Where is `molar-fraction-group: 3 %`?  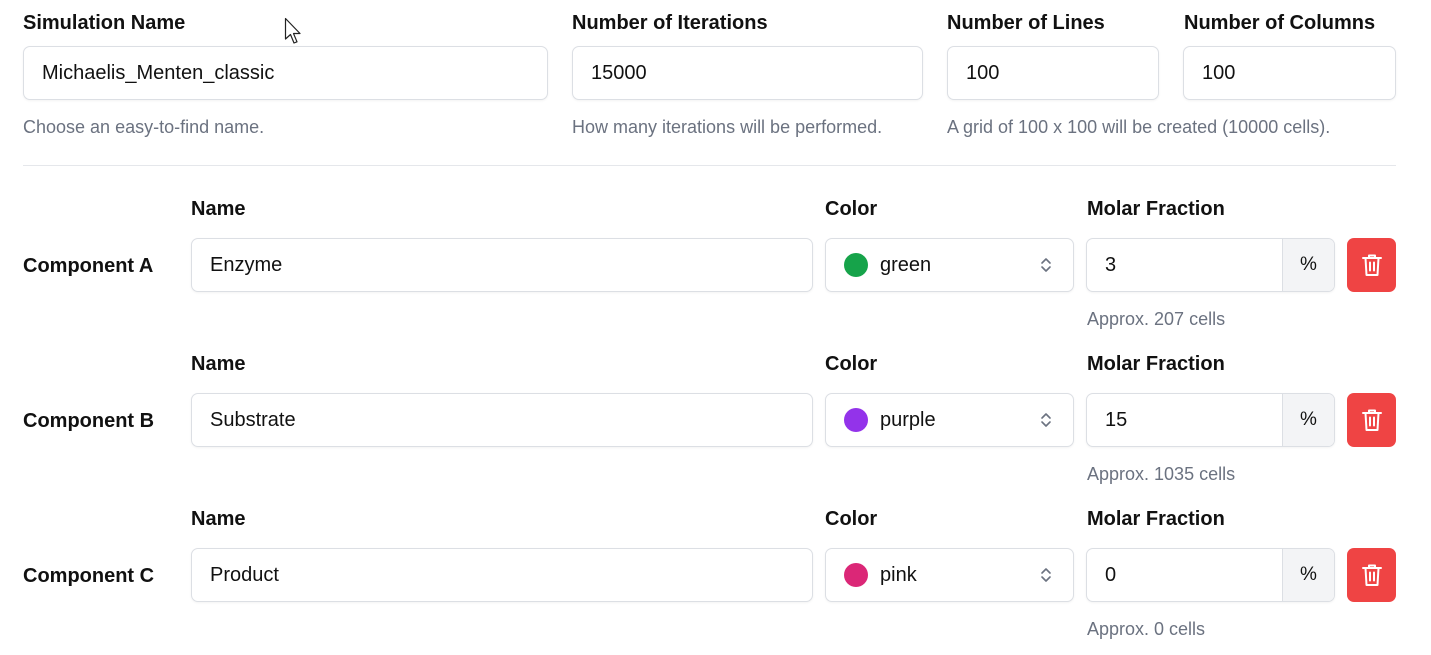 molar-fraction-group: 3 % is located at coordinates (1210, 265).